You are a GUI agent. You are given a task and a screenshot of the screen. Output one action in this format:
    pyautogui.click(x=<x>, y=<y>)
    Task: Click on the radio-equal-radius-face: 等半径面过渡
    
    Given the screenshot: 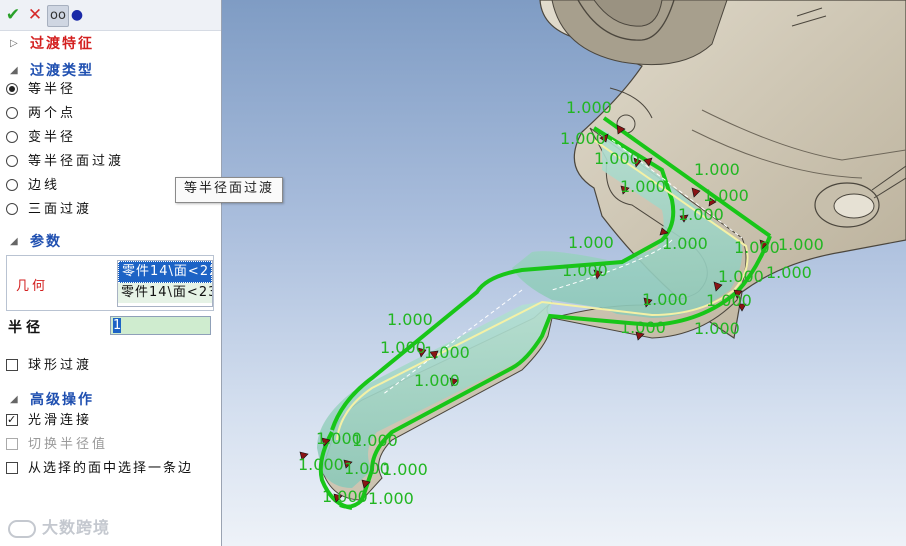 What is the action you would take?
    pyautogui.click(x=110, y=162)
    